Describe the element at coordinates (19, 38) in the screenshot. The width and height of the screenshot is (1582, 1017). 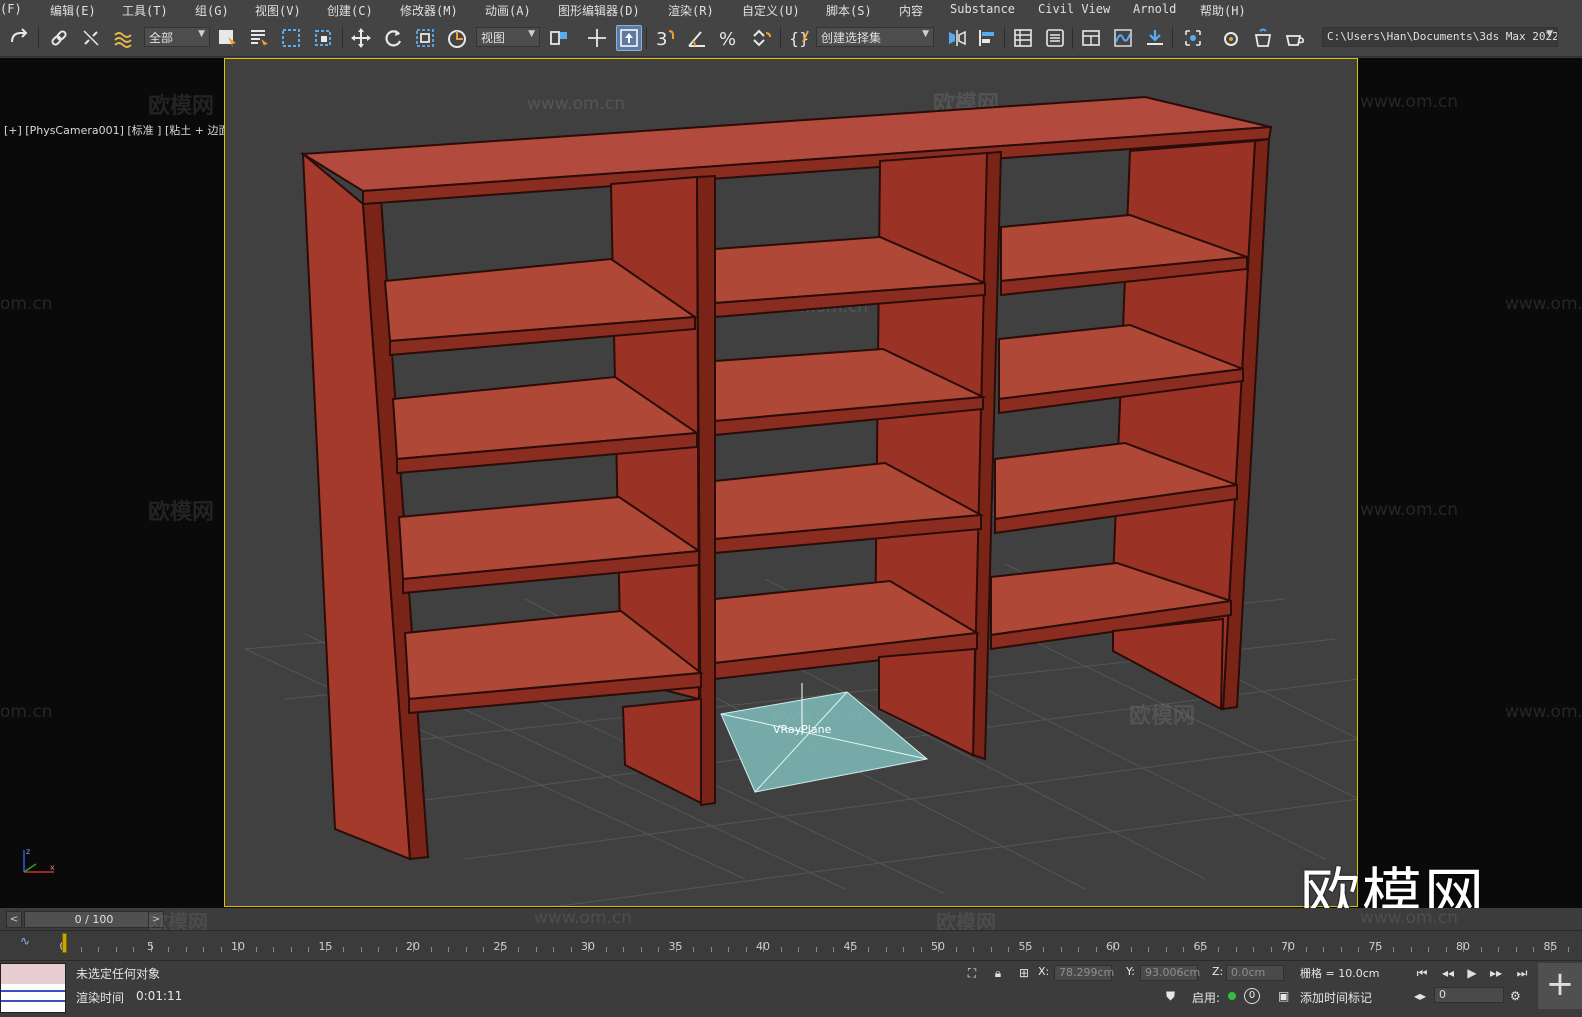
I see `redo-icon` at that location.